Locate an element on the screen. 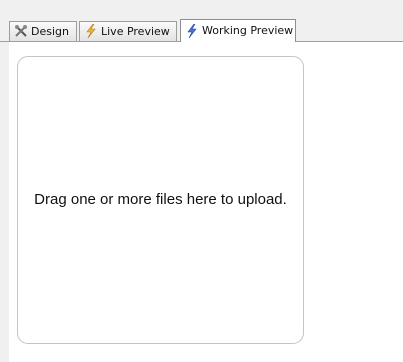 This screenshot has width=403, height=362. tab-working-preview-label: Working Preview is located at coordinates (248, 30).